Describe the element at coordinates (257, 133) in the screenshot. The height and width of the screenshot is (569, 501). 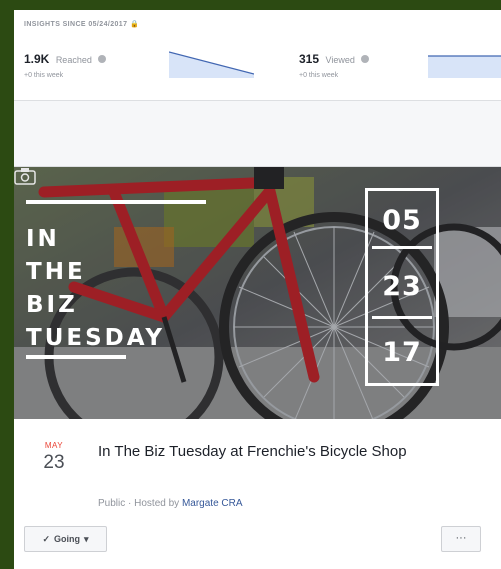
I see `feed-spacer` at that location.